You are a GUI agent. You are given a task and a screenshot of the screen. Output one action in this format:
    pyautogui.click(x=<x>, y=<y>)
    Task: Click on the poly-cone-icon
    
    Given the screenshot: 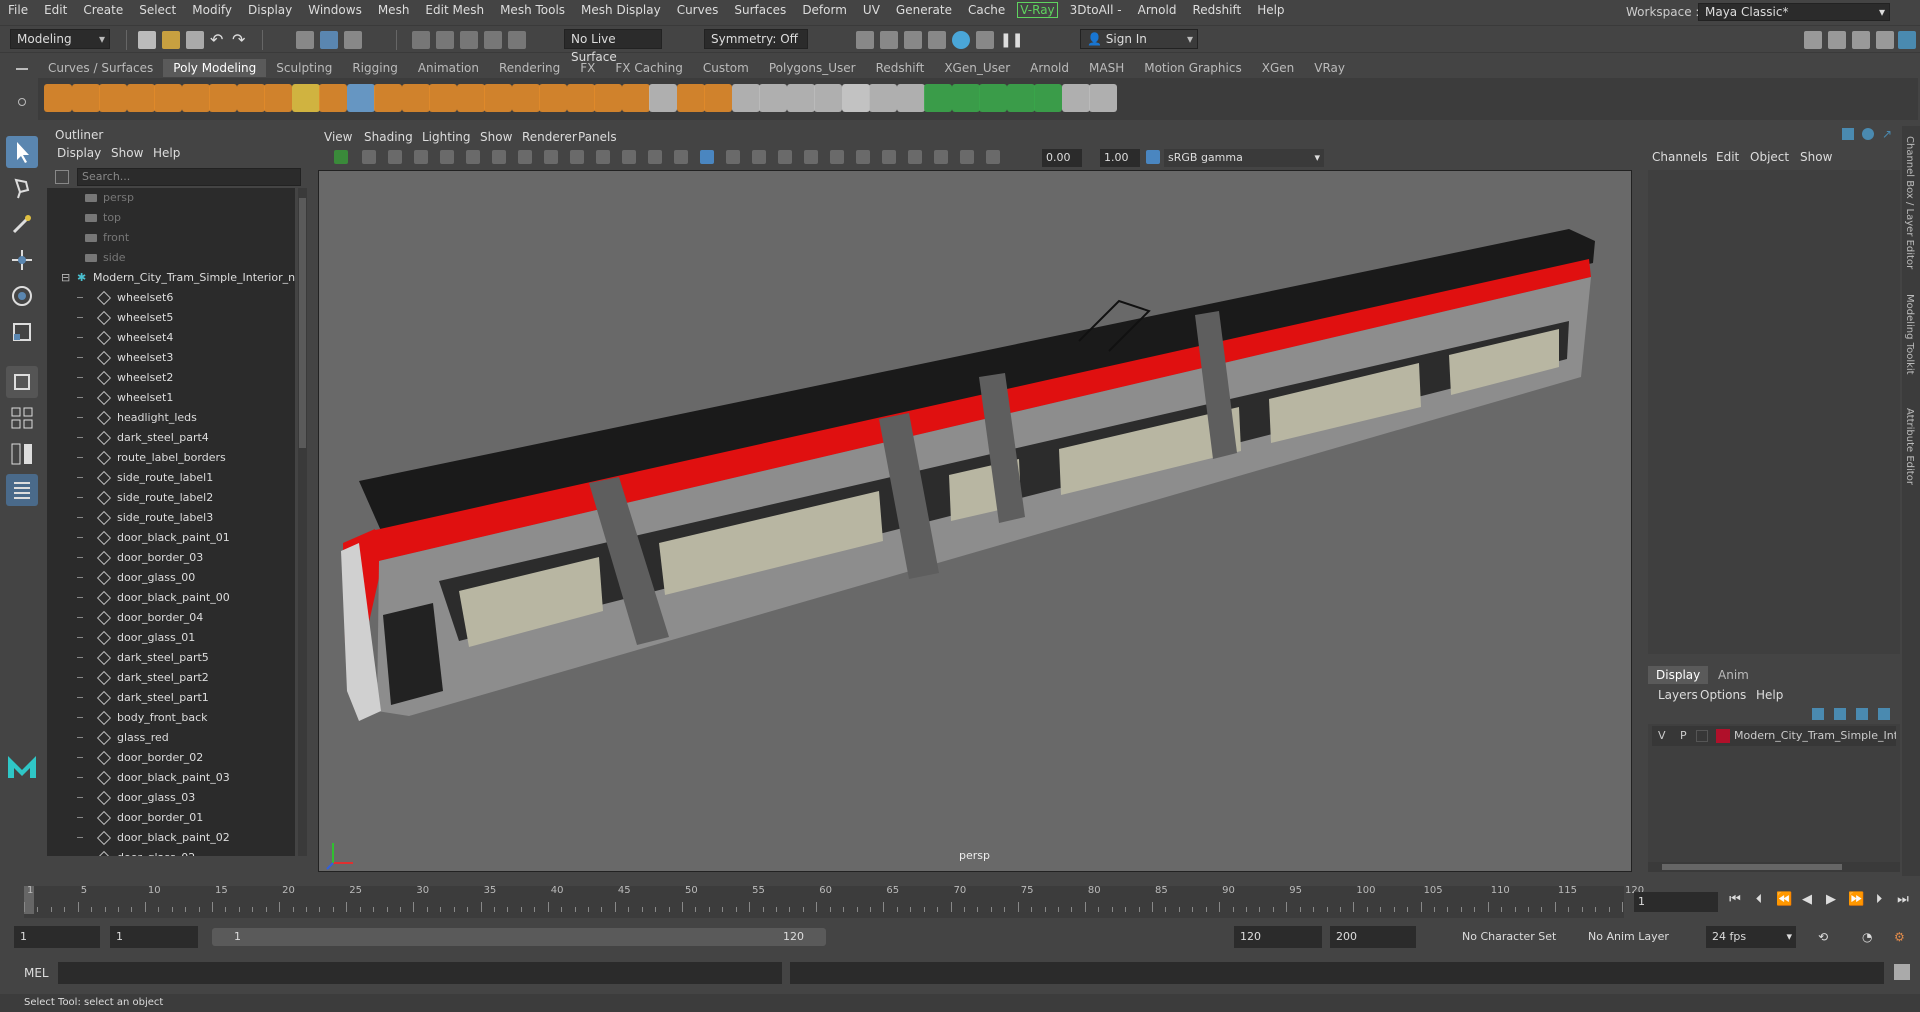 What is the action you would take?
    pyautogui.click(x=140, y=98)
    